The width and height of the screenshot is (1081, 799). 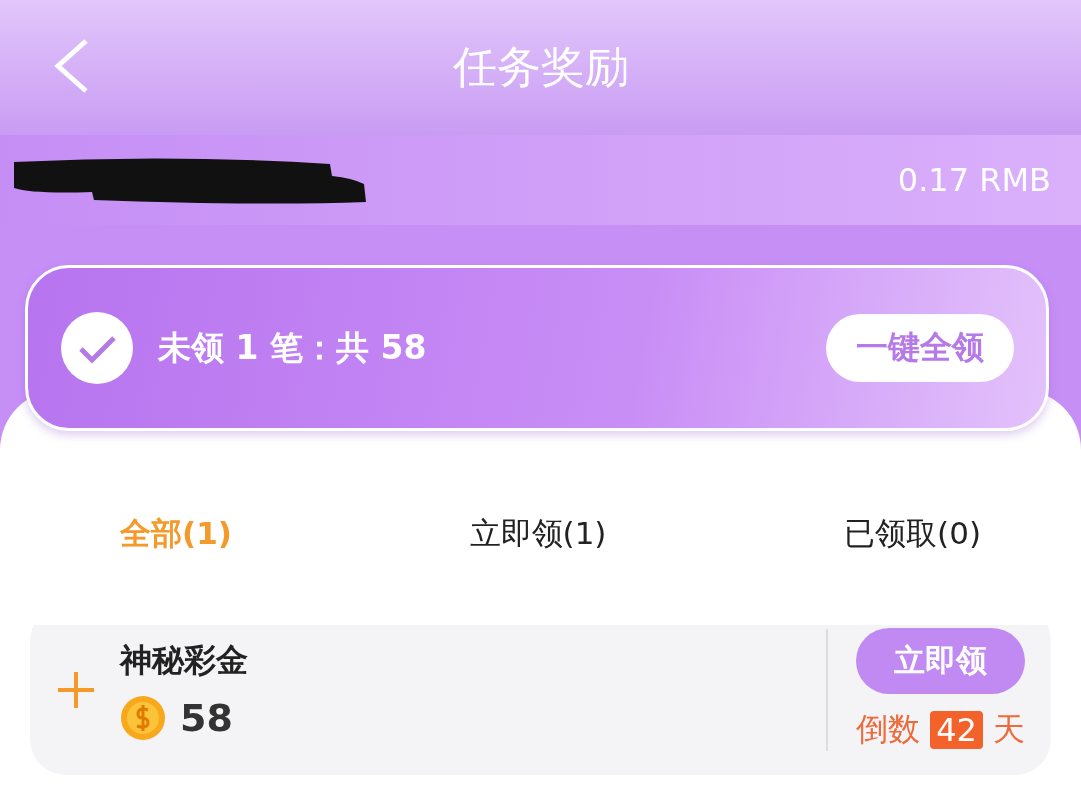 I want to click on claim-button: 立即领, so click(x=940, y=661).